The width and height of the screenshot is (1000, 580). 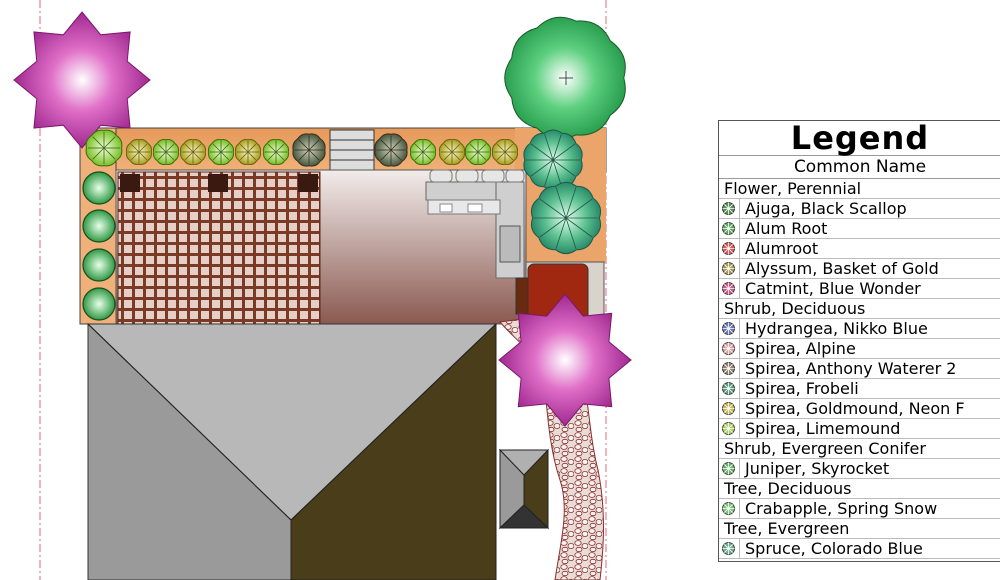 I want to click on legend-item-label: Crabapple, Spring Snow, so click(x=841, y=508).